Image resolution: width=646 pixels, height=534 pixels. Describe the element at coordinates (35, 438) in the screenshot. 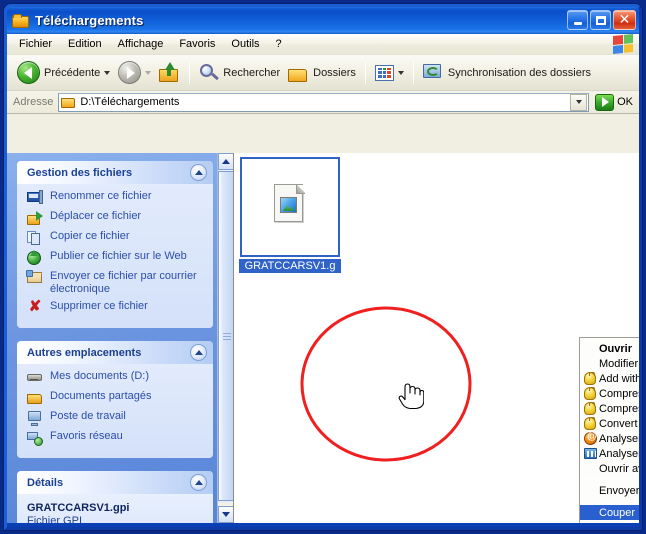

I see `network-icon` at that location.